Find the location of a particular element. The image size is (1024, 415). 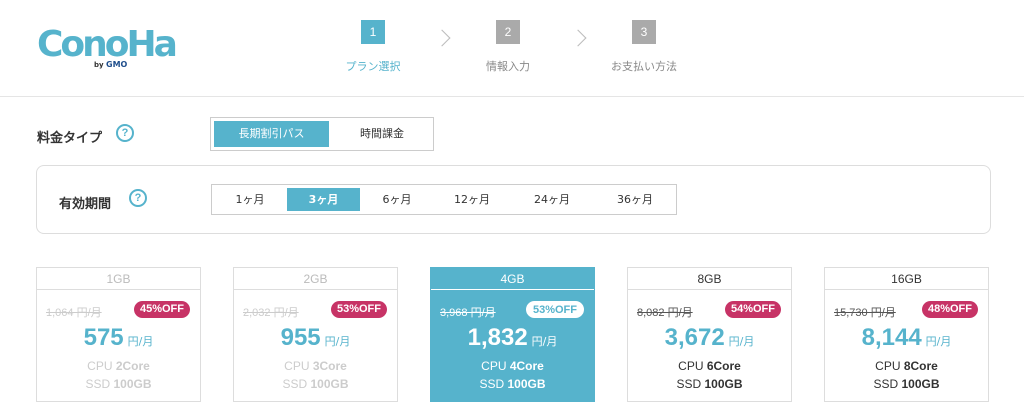

cpu-spec: CPU 6Core is located at coordinates (709, 366).